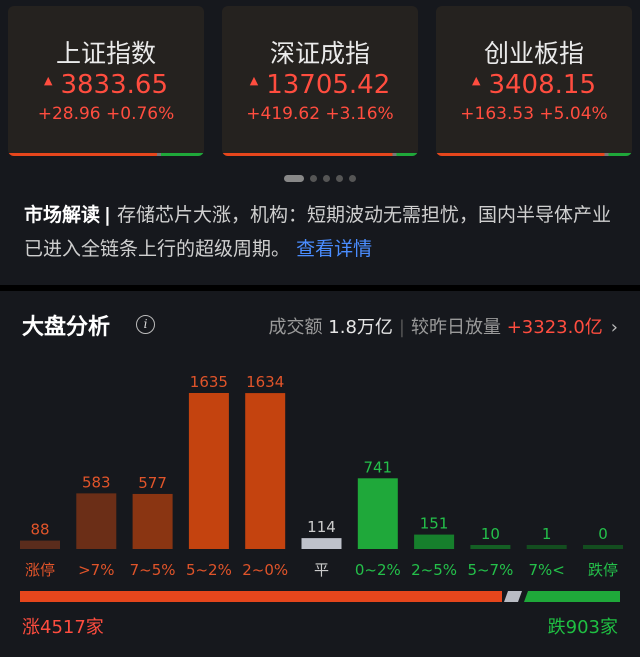 The height and width of the screenshot is (657, 640). What do you see at coordinates (320, 177) in the screenshot?
I see `carousel-indicator` at bounding box center [320, 177].